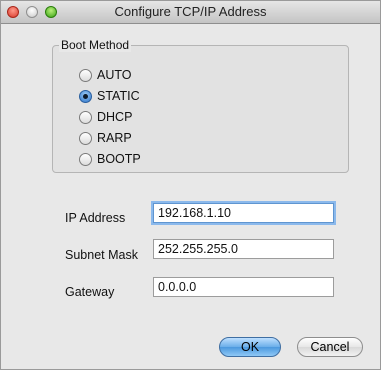 The image size is (381, 370). What do you see at coordinates (250, 347) in the screenshot?
I see `ok-button: OK` at bounding box center [250, 347].